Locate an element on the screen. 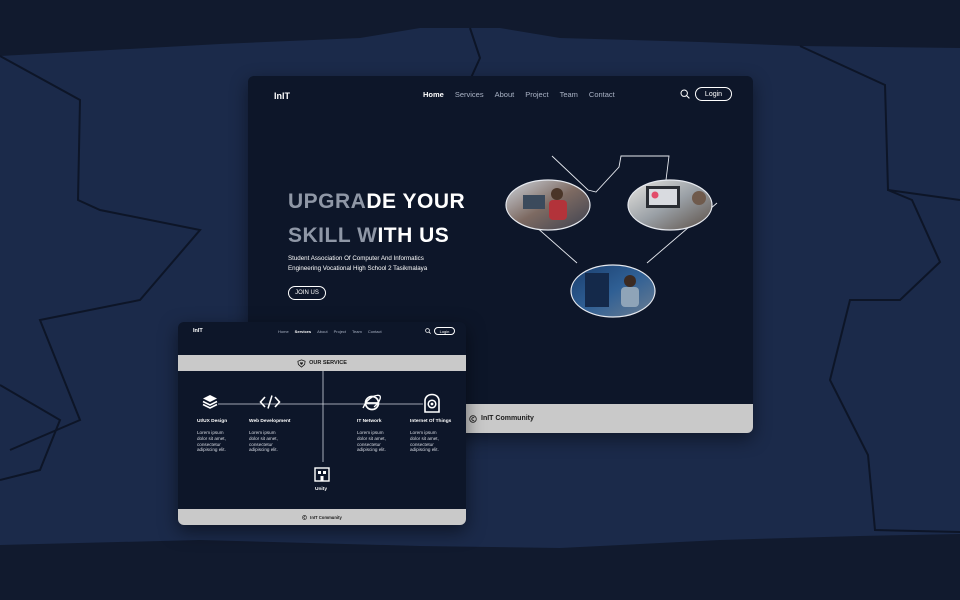  small-footer: InIT Community is located at coordinates (322, 517).